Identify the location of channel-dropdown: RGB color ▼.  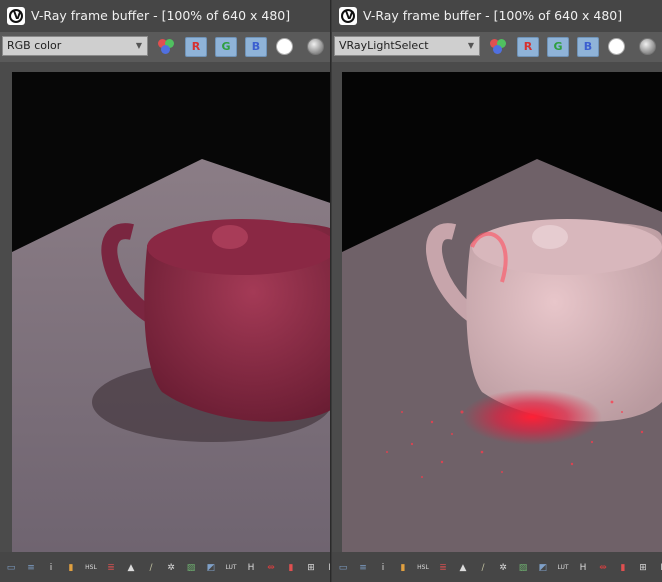
(75, 46).